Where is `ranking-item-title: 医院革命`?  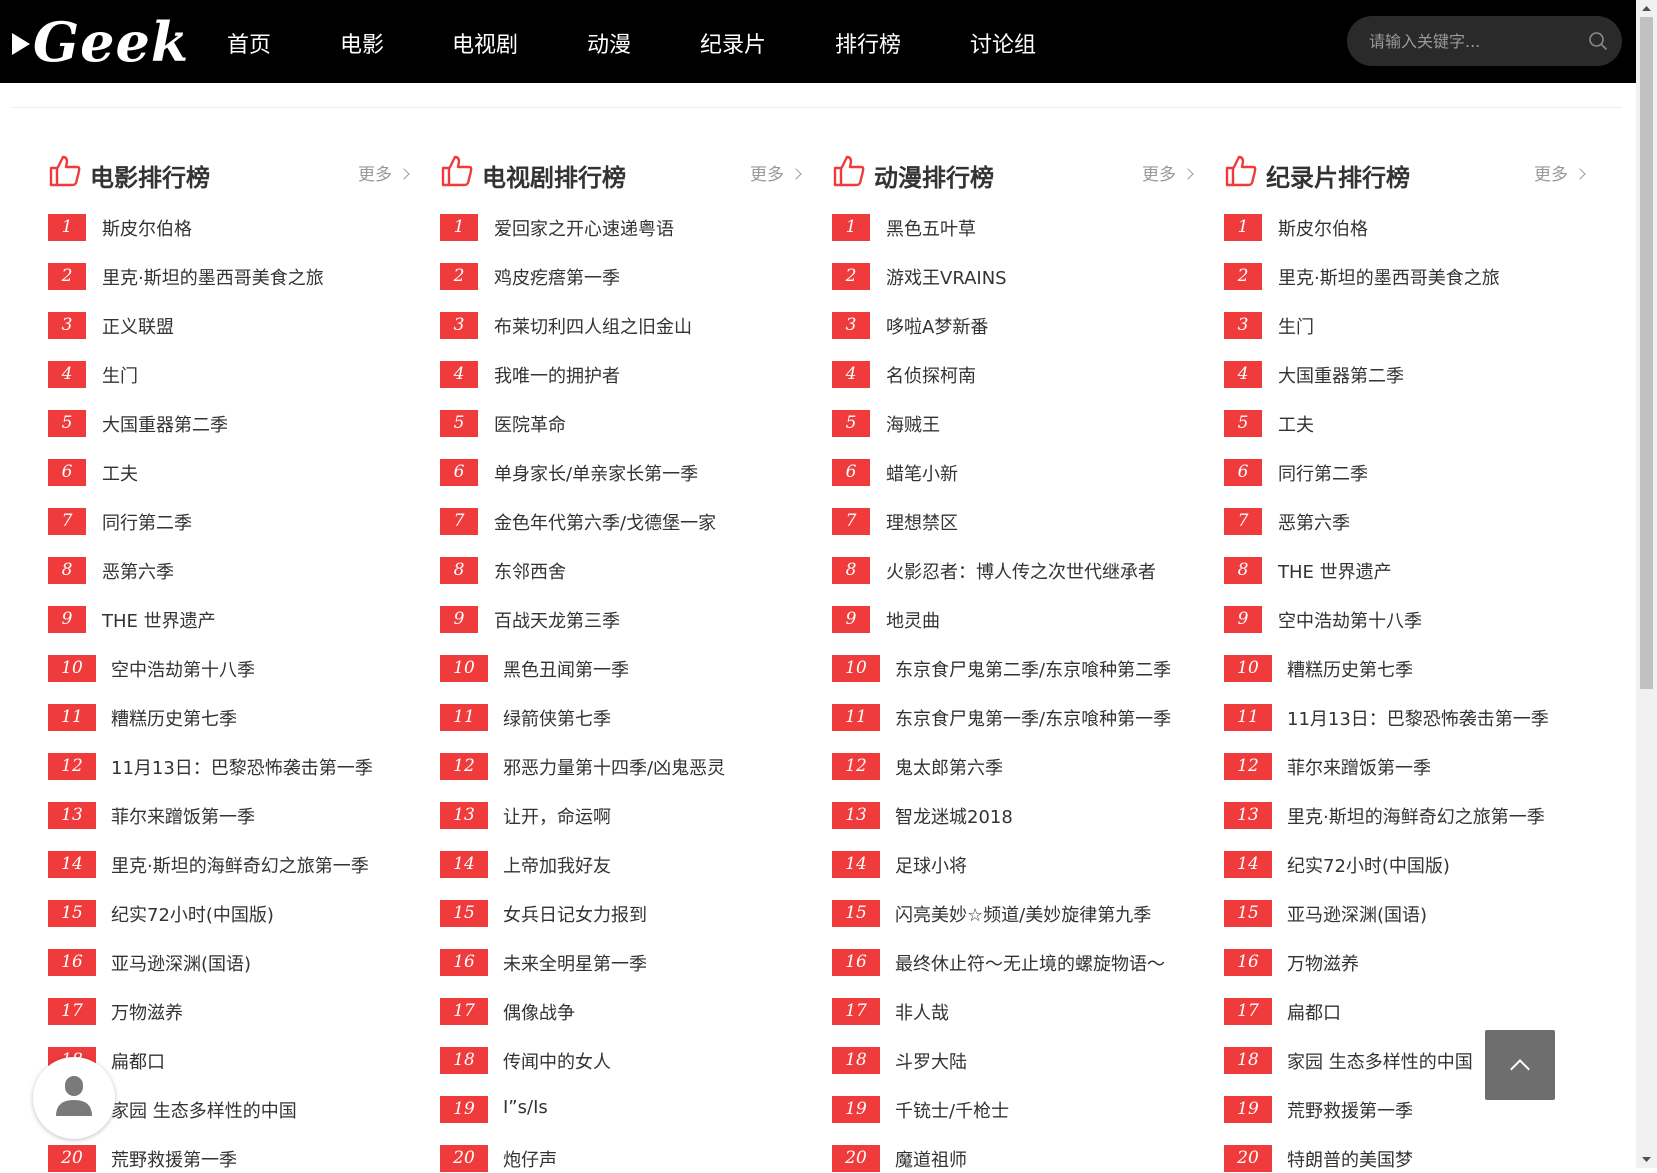 ranking-item-title: 医院革命 is located at coordinates (530, 424).